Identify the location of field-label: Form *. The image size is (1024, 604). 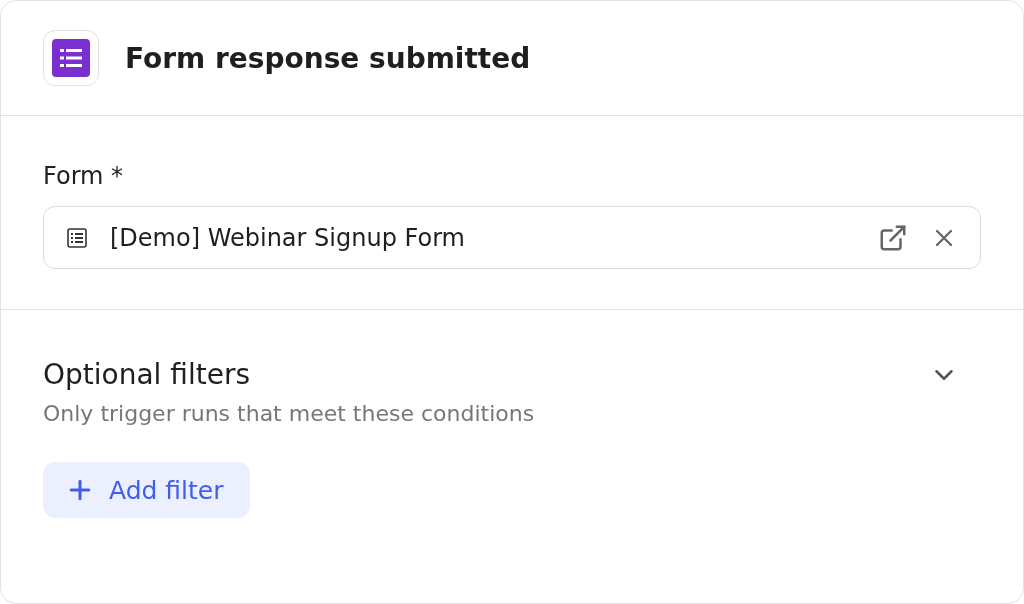
(84, 176).